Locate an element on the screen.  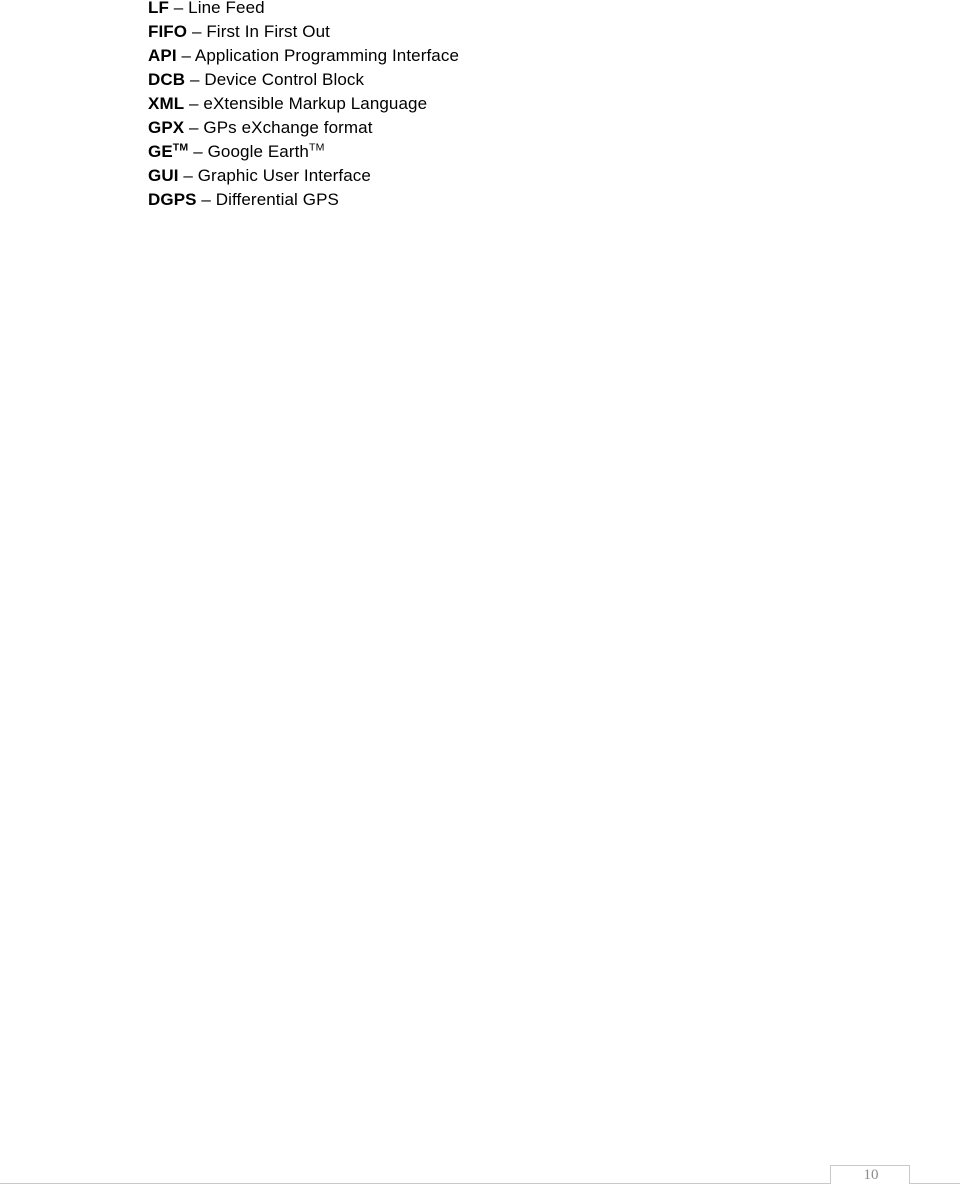
page-number: 10 is located at coordinates (871, 1175).